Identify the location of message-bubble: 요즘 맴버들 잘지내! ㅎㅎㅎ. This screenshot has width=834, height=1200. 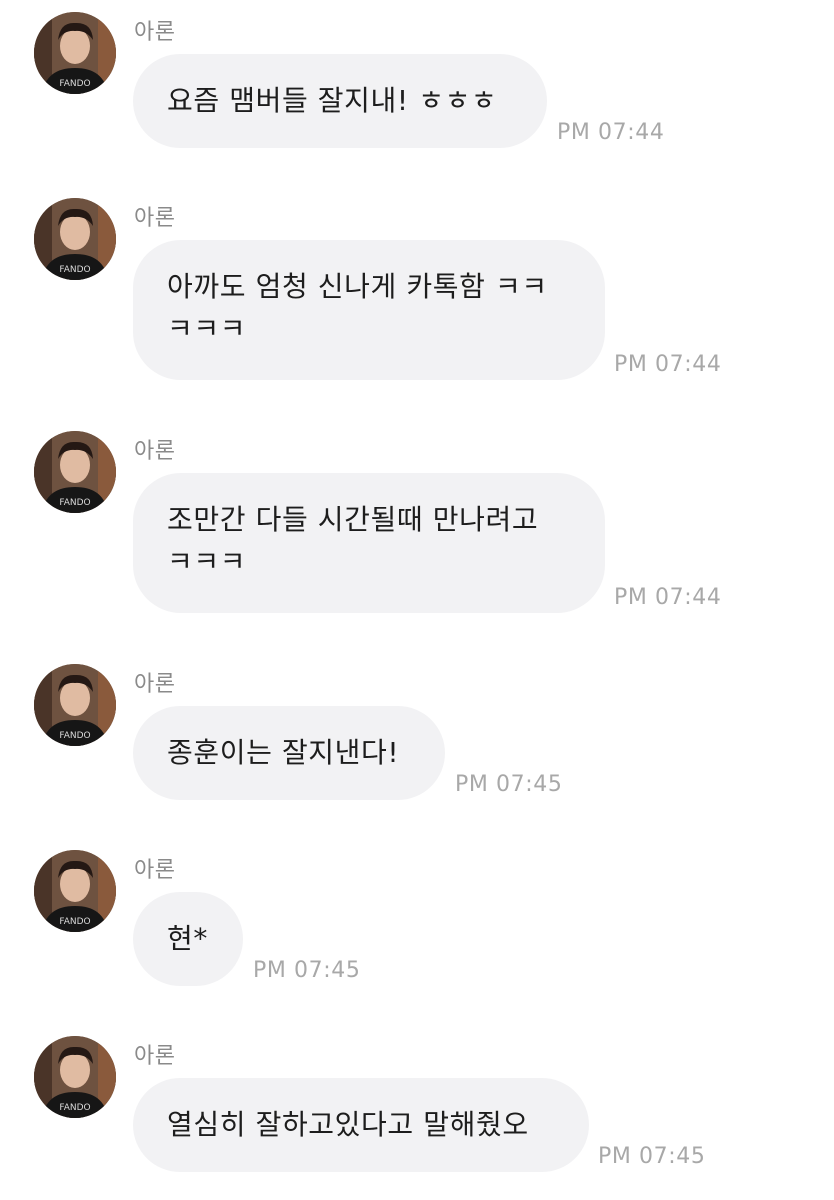
(340, 101).